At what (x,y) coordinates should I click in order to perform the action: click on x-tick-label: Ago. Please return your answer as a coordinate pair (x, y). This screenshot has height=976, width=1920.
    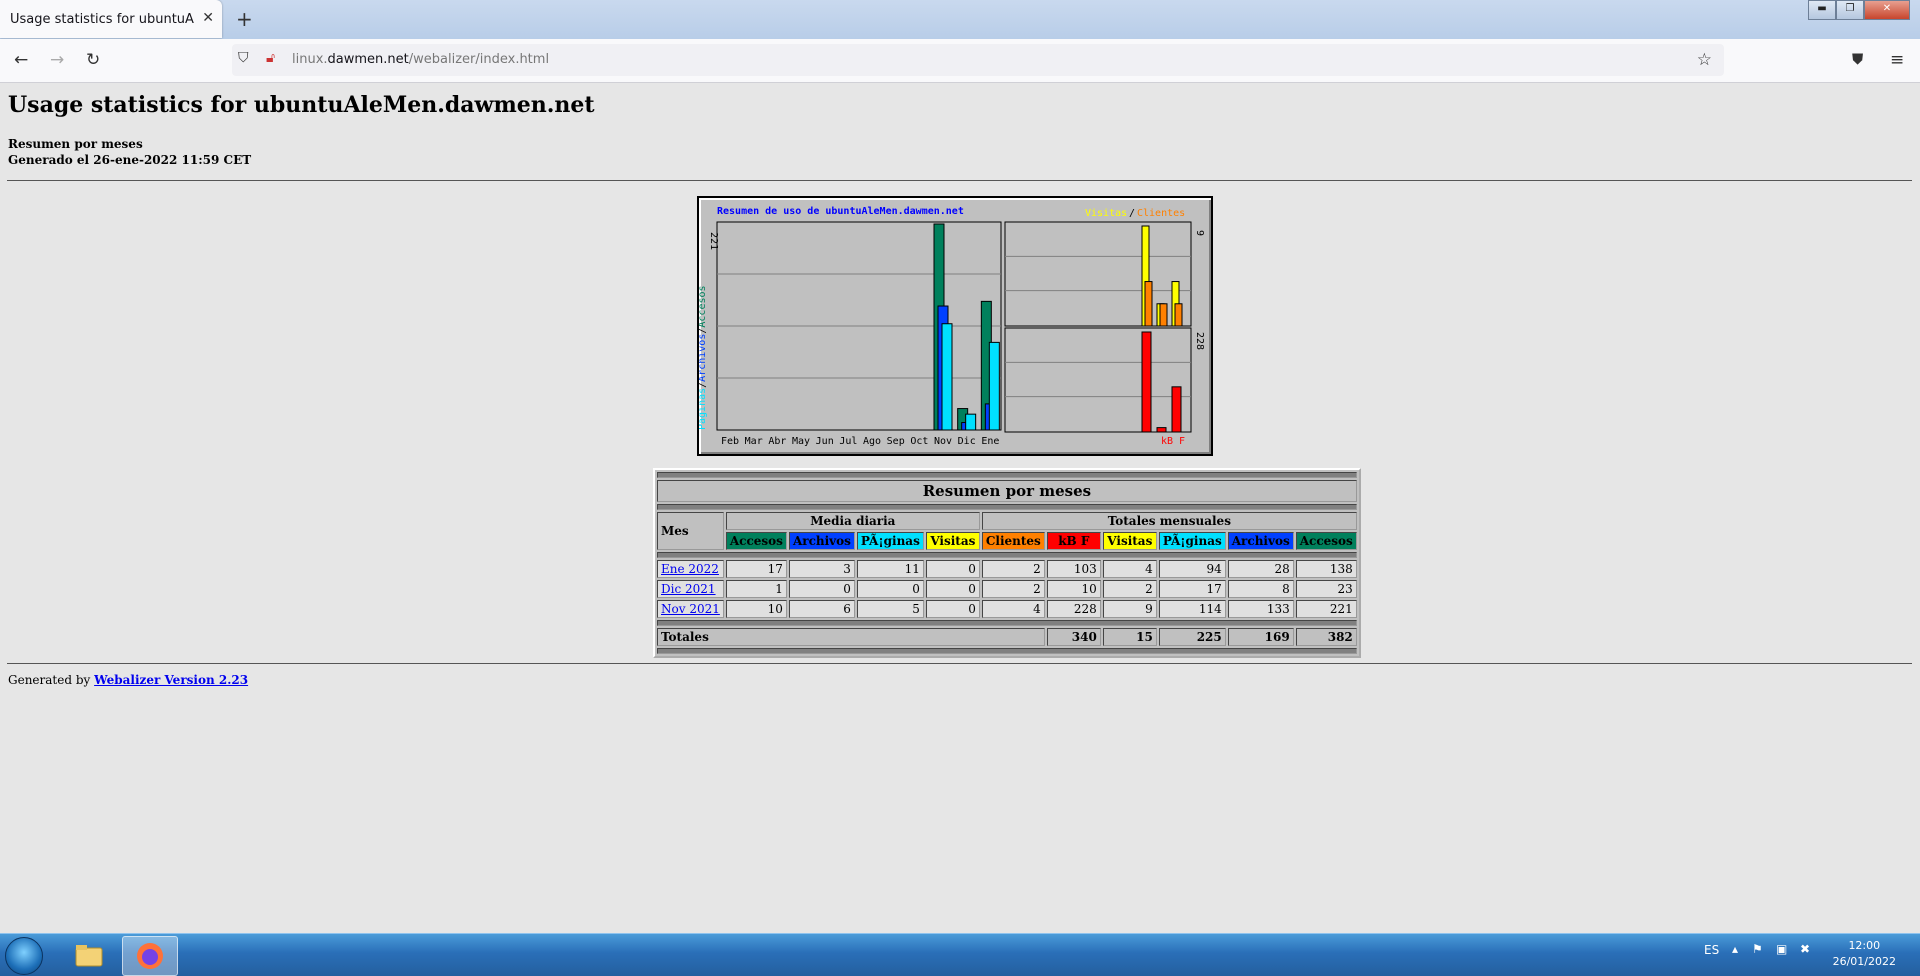
    Looking at the image, I should click on (872, 441).